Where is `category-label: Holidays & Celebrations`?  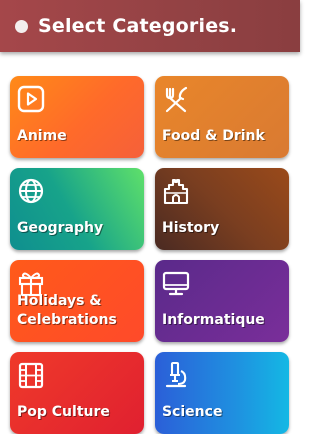 category-label: Holidays & Celebrations is located at coordinates (67, 310).